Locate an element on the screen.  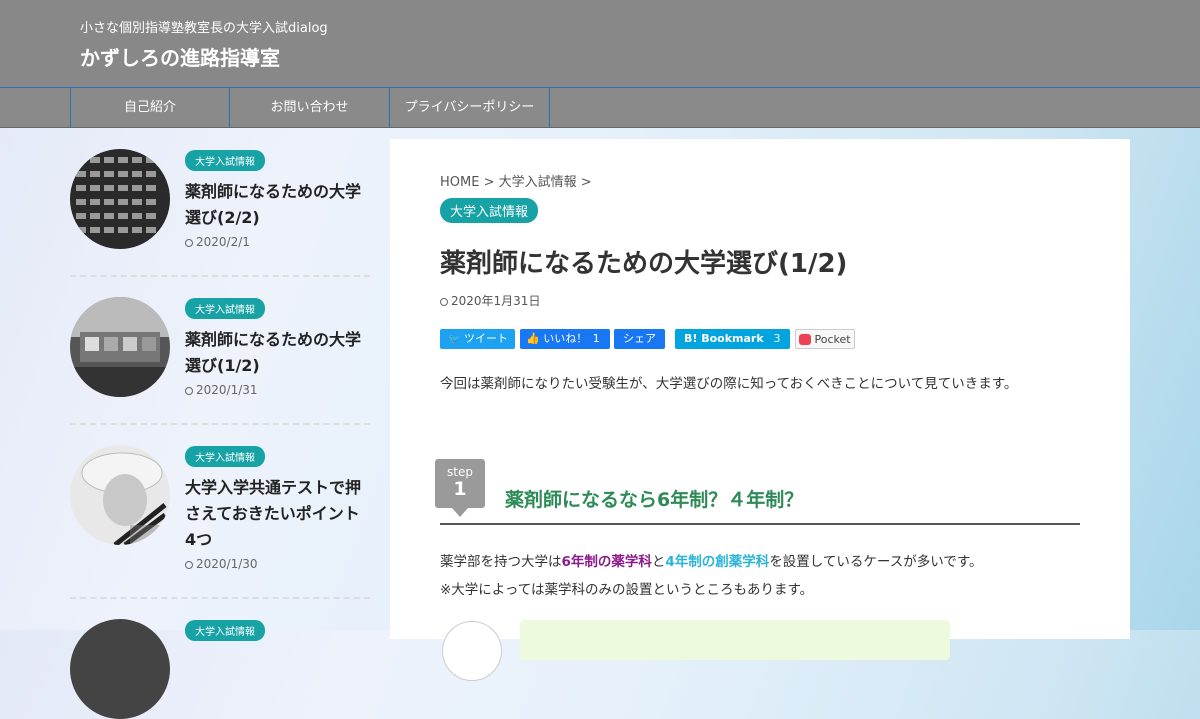
global-nav: 自己紹介 お問い合わせ プライバシーポリシー is located at coordinates (600, 107).